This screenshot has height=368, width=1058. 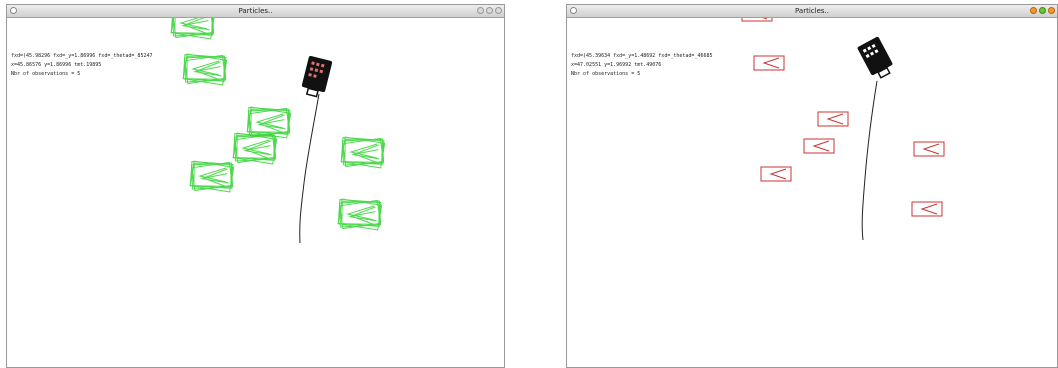 I want to click on left-window-title: Particles.., so click(x=255, y=11).